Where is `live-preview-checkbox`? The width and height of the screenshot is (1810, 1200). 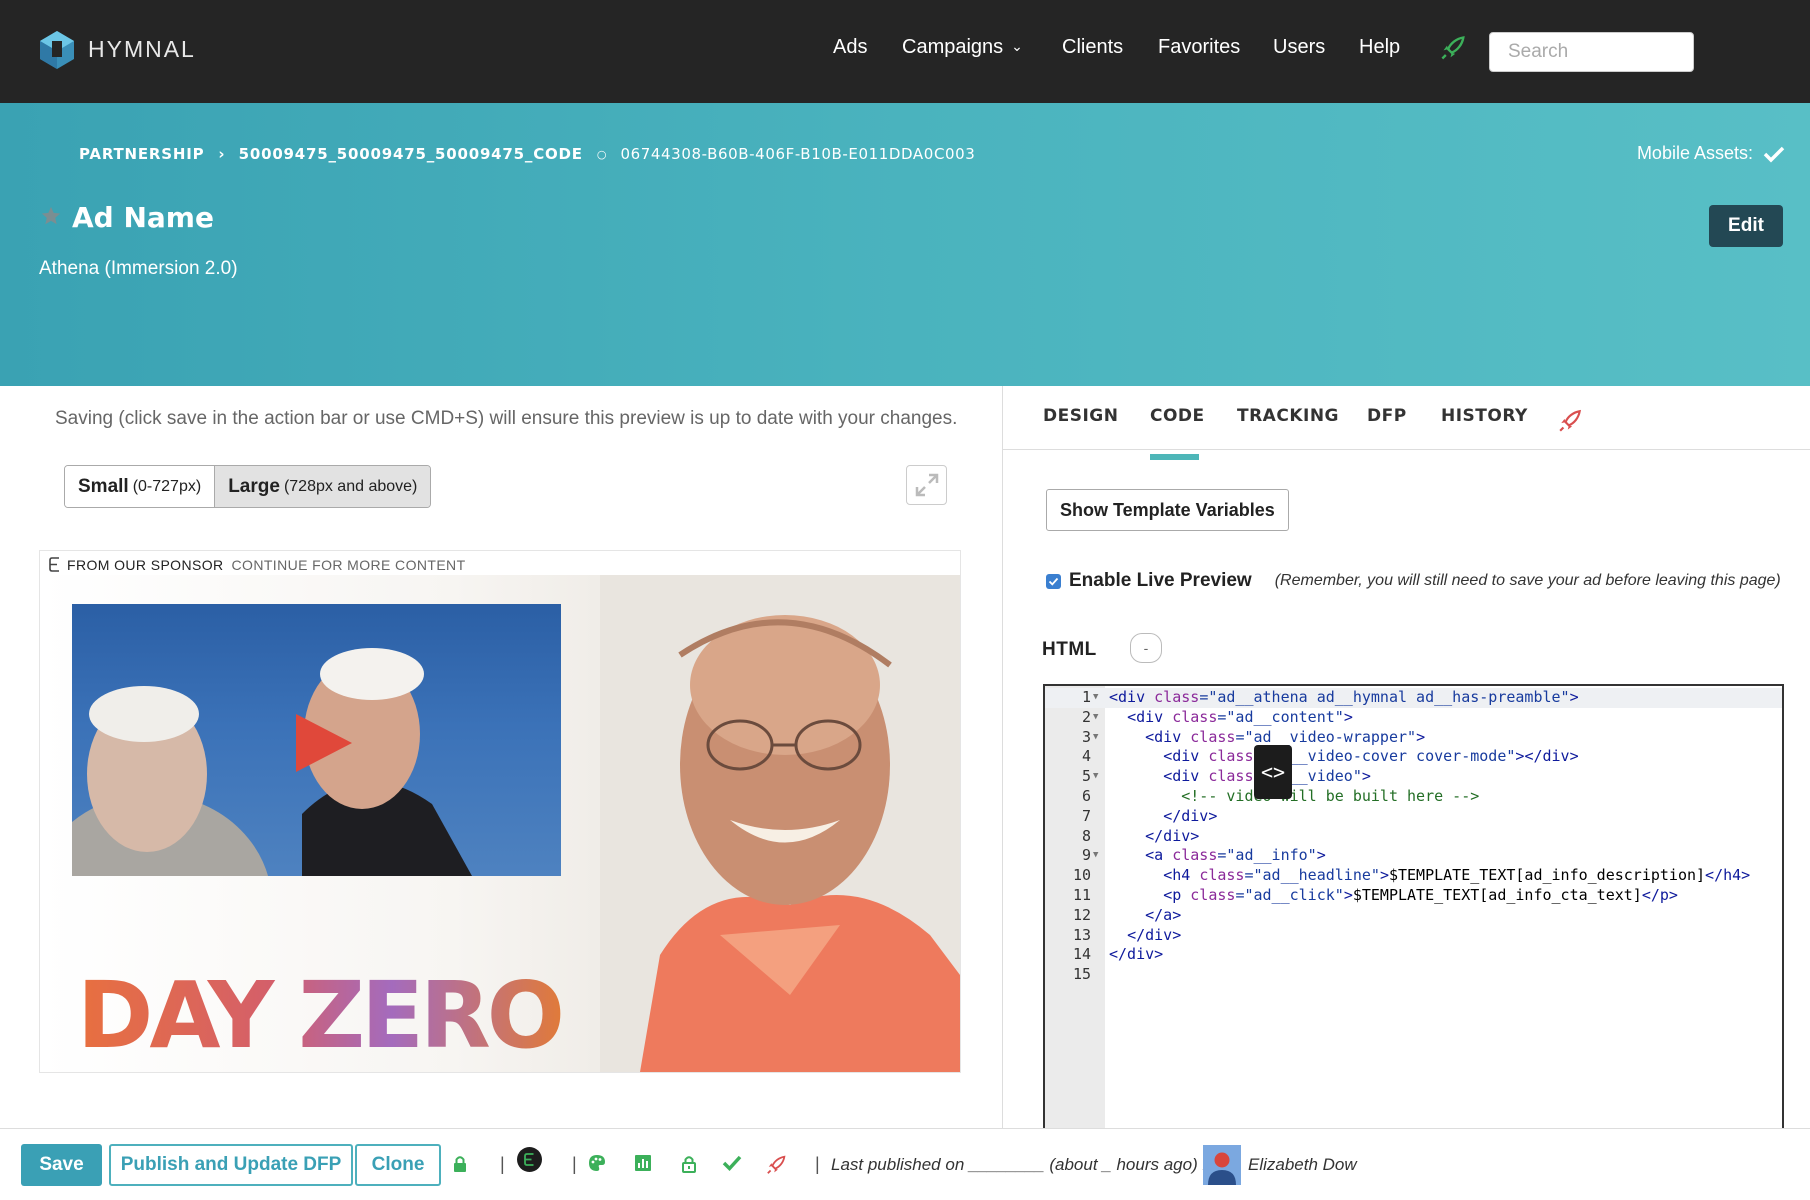 live-preview-checkbox is located at coordinates (1053, 581).